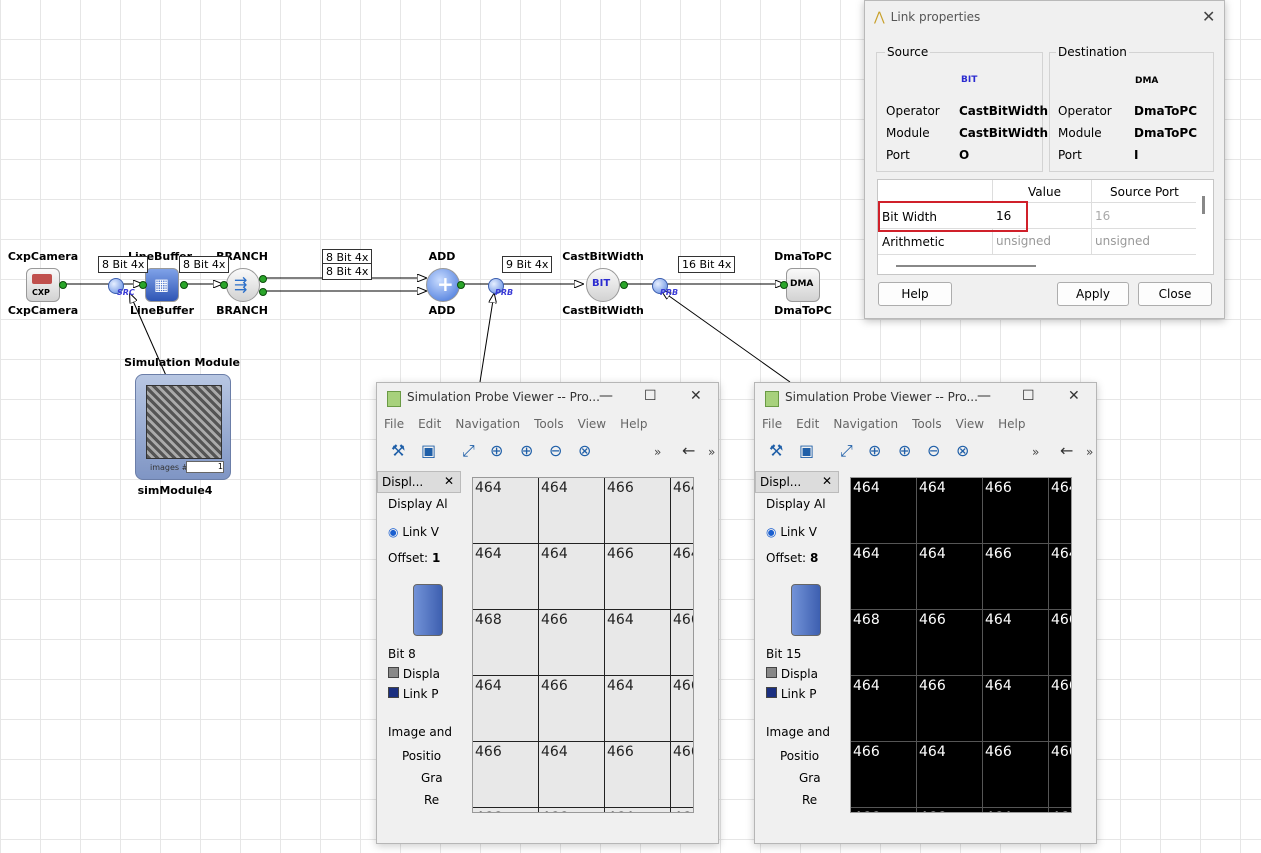 This screenshot has height=853, width=1261. Describe the element at coordinates (803, 256) in the screenshot. I see `node-top-label: DmaToPC` at that location.